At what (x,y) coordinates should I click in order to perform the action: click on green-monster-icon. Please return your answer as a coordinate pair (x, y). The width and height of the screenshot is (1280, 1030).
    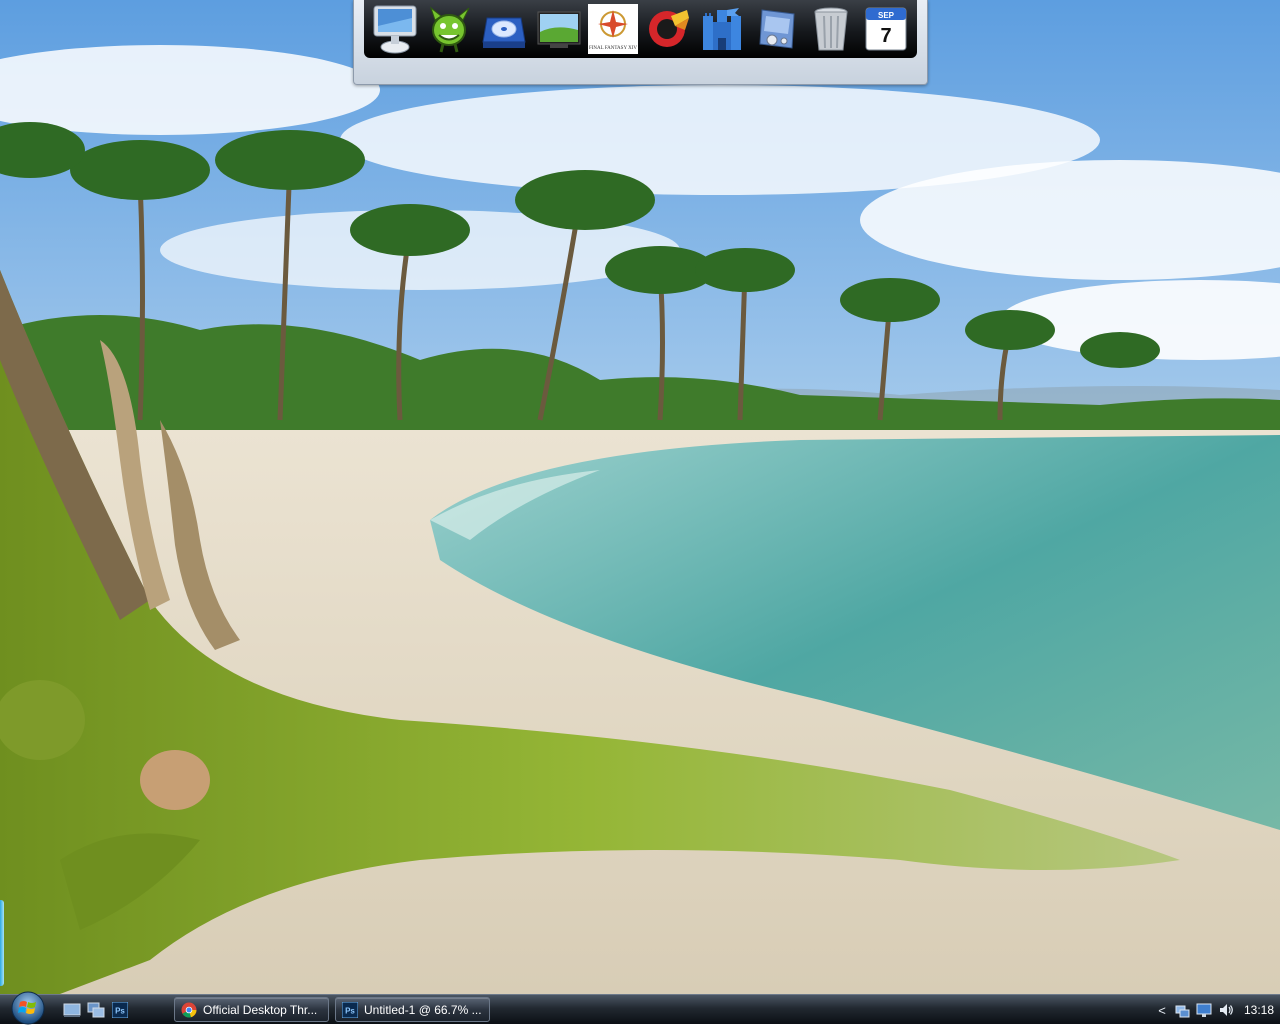
    Looking at the image, I should click on (450, 29).